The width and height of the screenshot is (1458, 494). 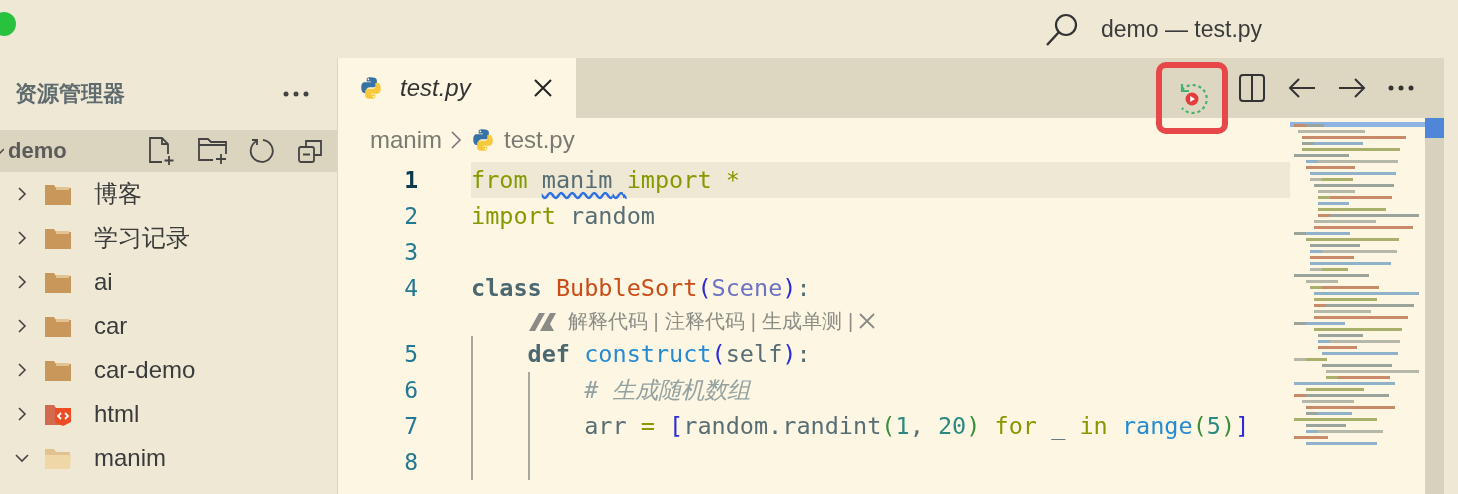 What do you see at coordinates (168, 414) in the screenshot?
I see `tree-item: html` at bounding box center [168, 414].